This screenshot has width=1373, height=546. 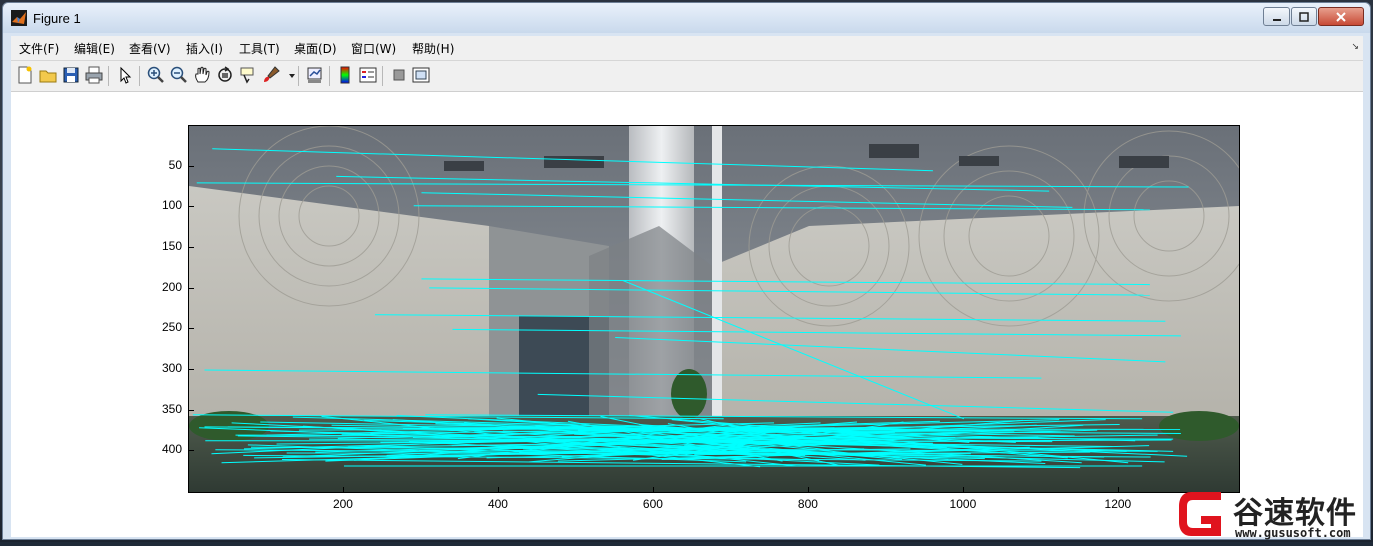 I want to click on pointer-button, so click(x=125, y=75).